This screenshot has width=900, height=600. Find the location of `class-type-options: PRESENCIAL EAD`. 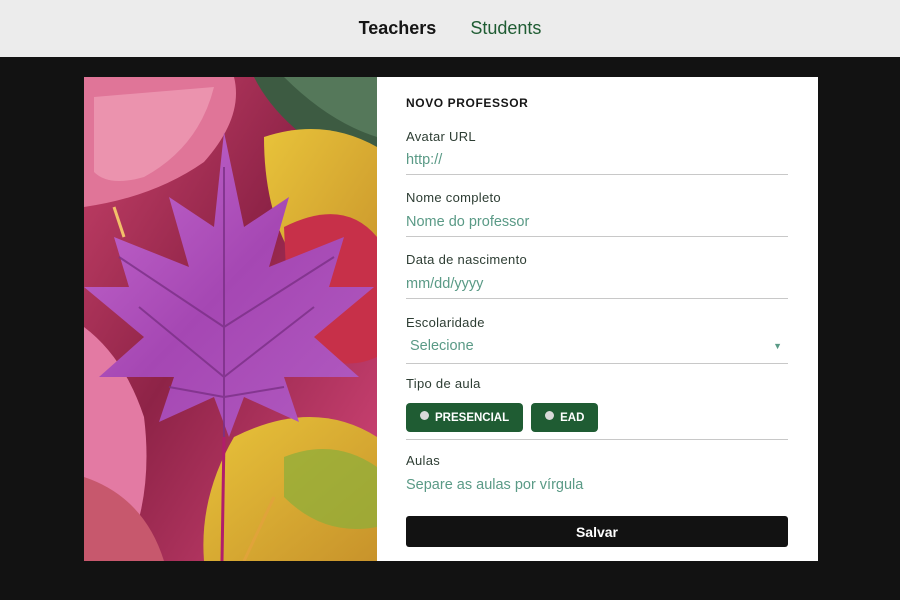

class-type-options: PRESENCIAL EAD is located at coordinates (502, 417).